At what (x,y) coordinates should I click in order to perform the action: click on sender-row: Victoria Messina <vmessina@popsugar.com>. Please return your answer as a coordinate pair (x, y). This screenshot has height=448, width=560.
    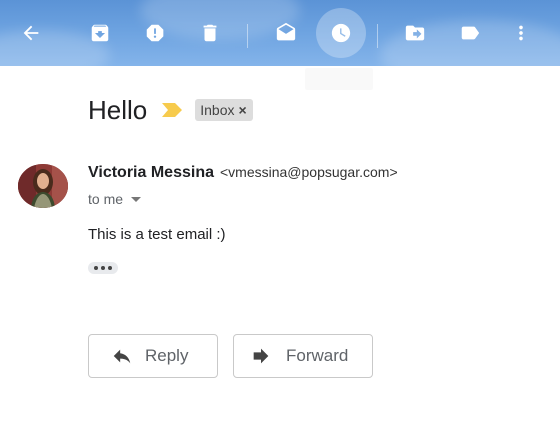
    Looking at the image, I should click on (243, 174).